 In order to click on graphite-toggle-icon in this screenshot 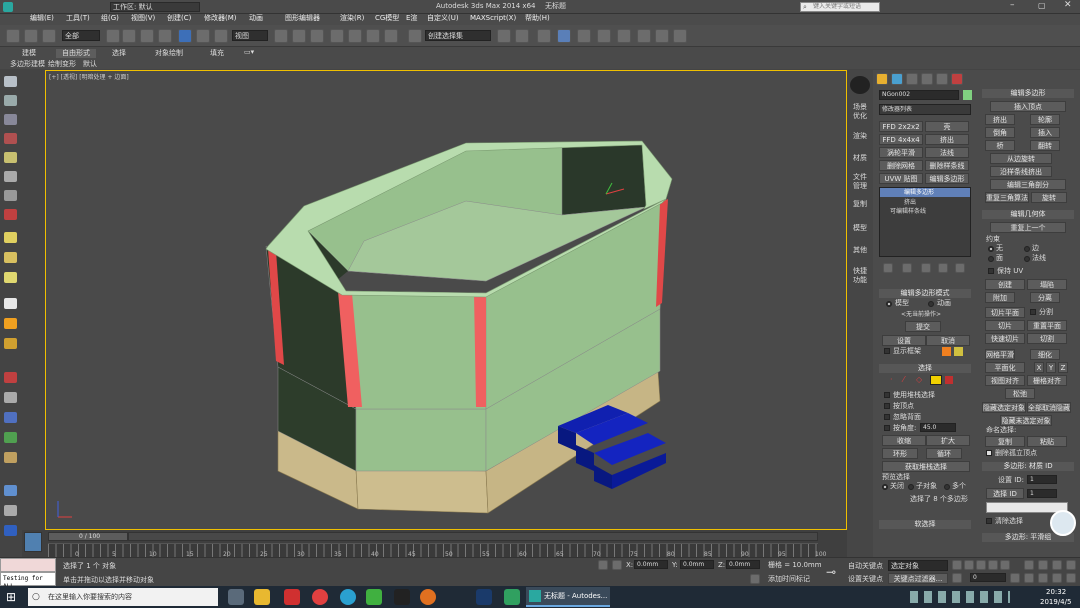, I will do `click(564, 36)`.